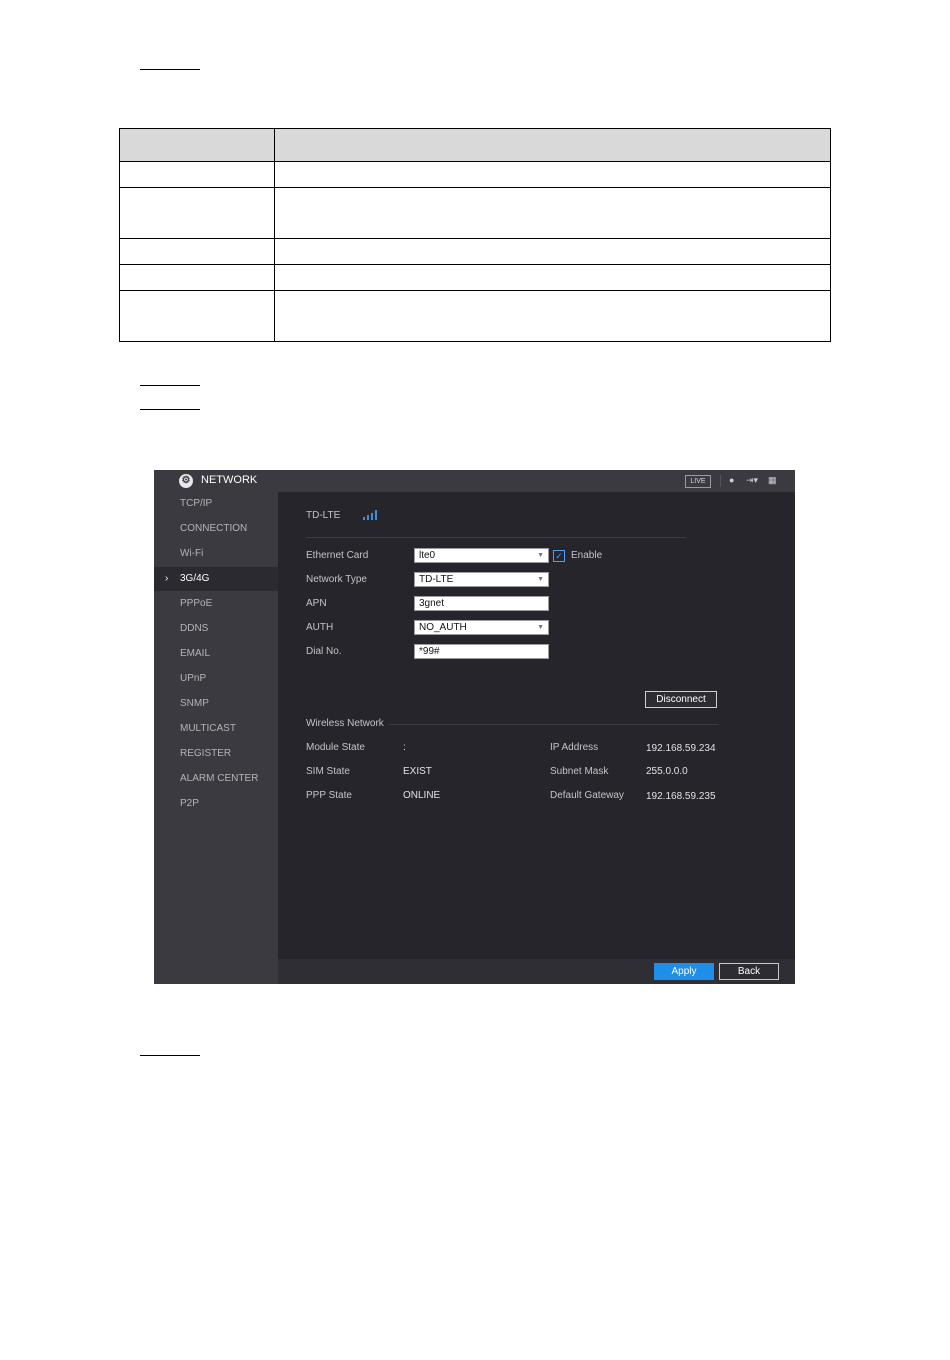 This screenshot has width=950, height=1360. What do you see at coordinates (587, 555) in the screenshot?
I see `enable-label: Enable` at bounding box center [587, 555].